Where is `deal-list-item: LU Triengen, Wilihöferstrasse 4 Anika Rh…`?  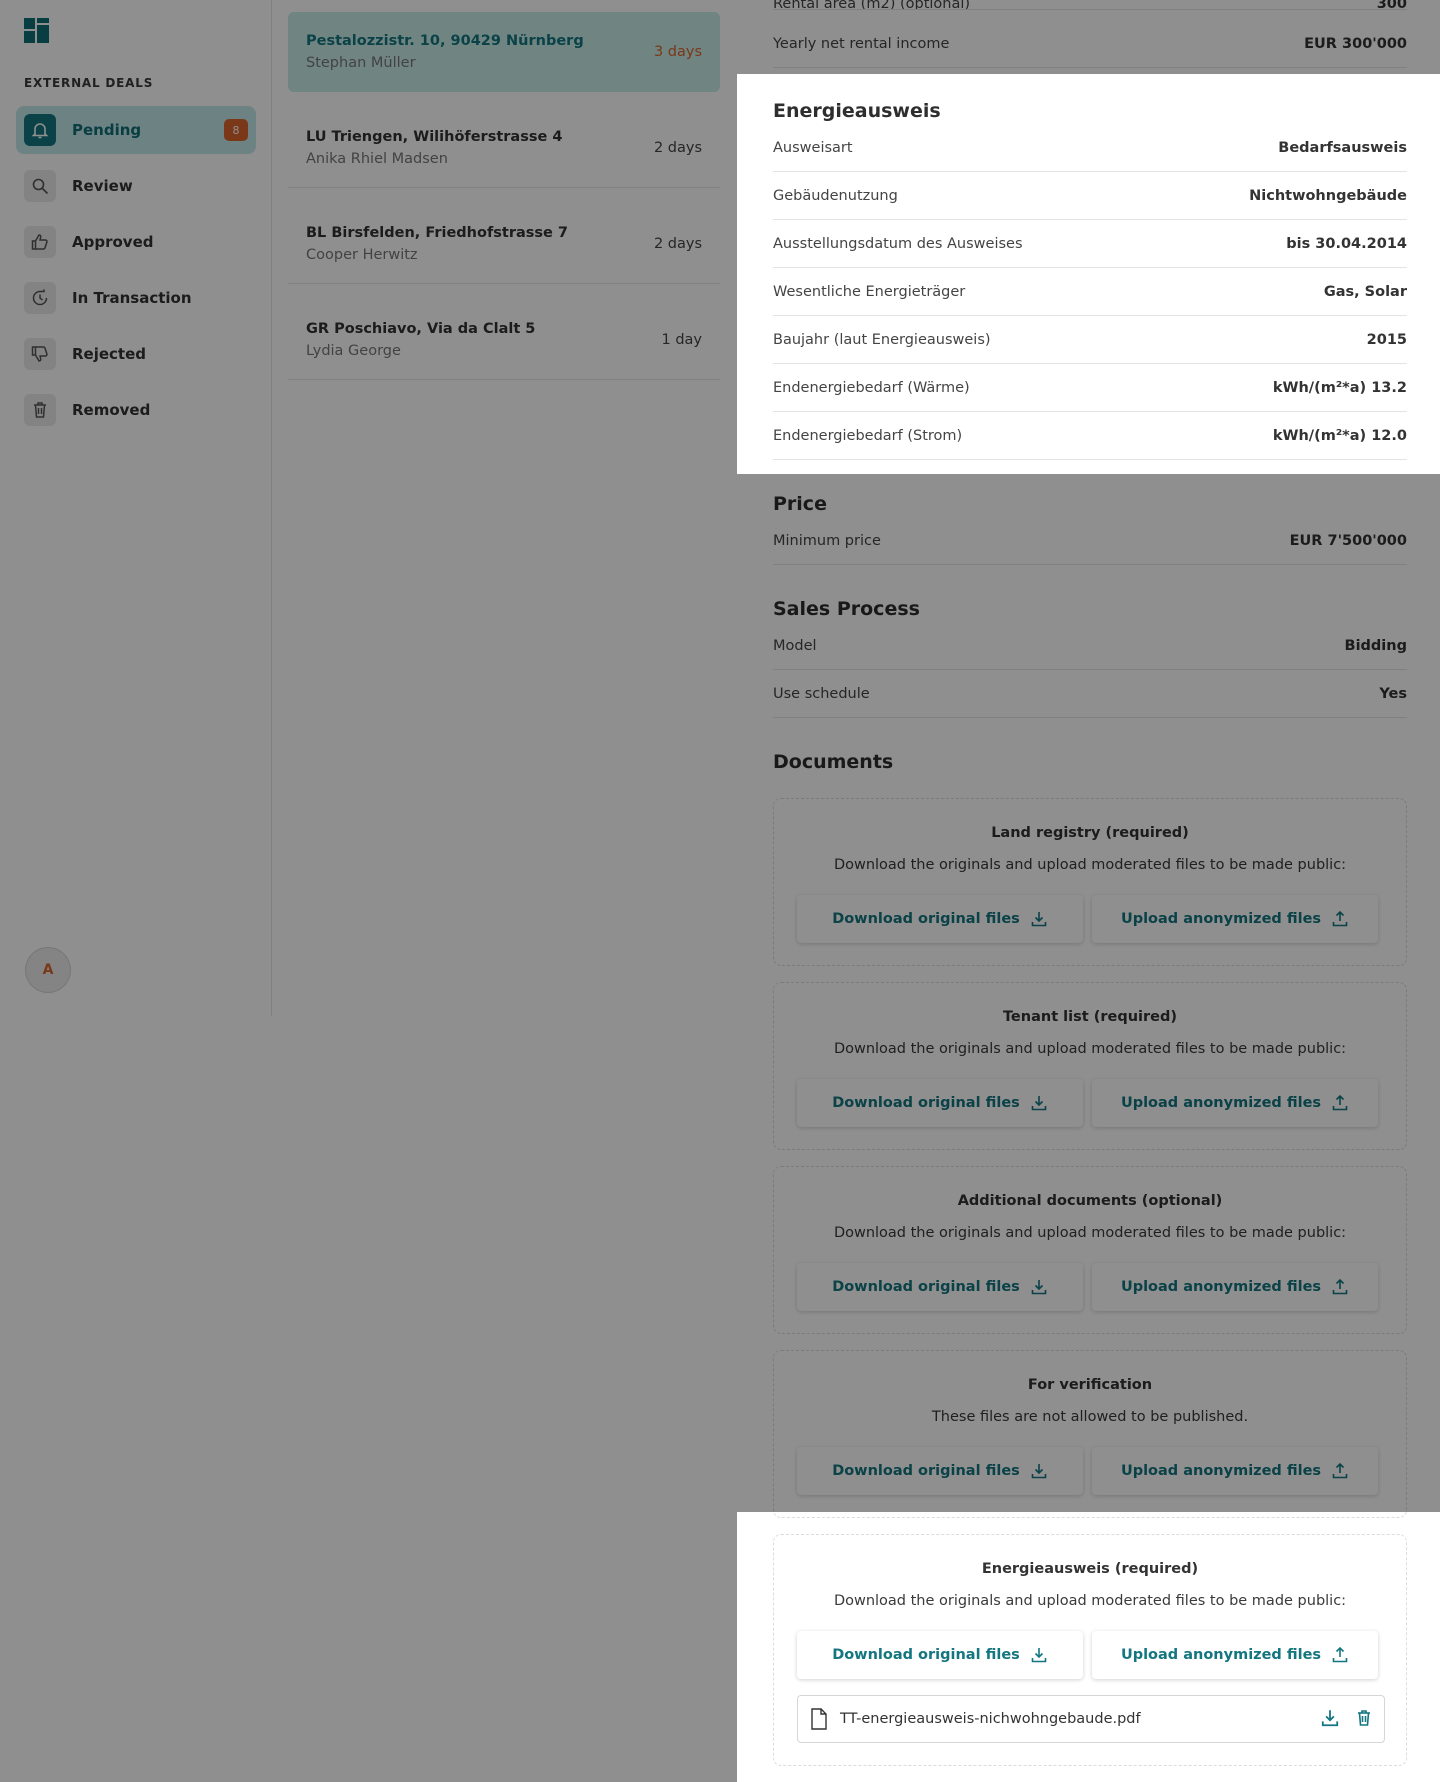 deal-list-item: LU Triengen, Wilihöferstrasse 4 Anika Rh… is located at coordinates (504, 148).